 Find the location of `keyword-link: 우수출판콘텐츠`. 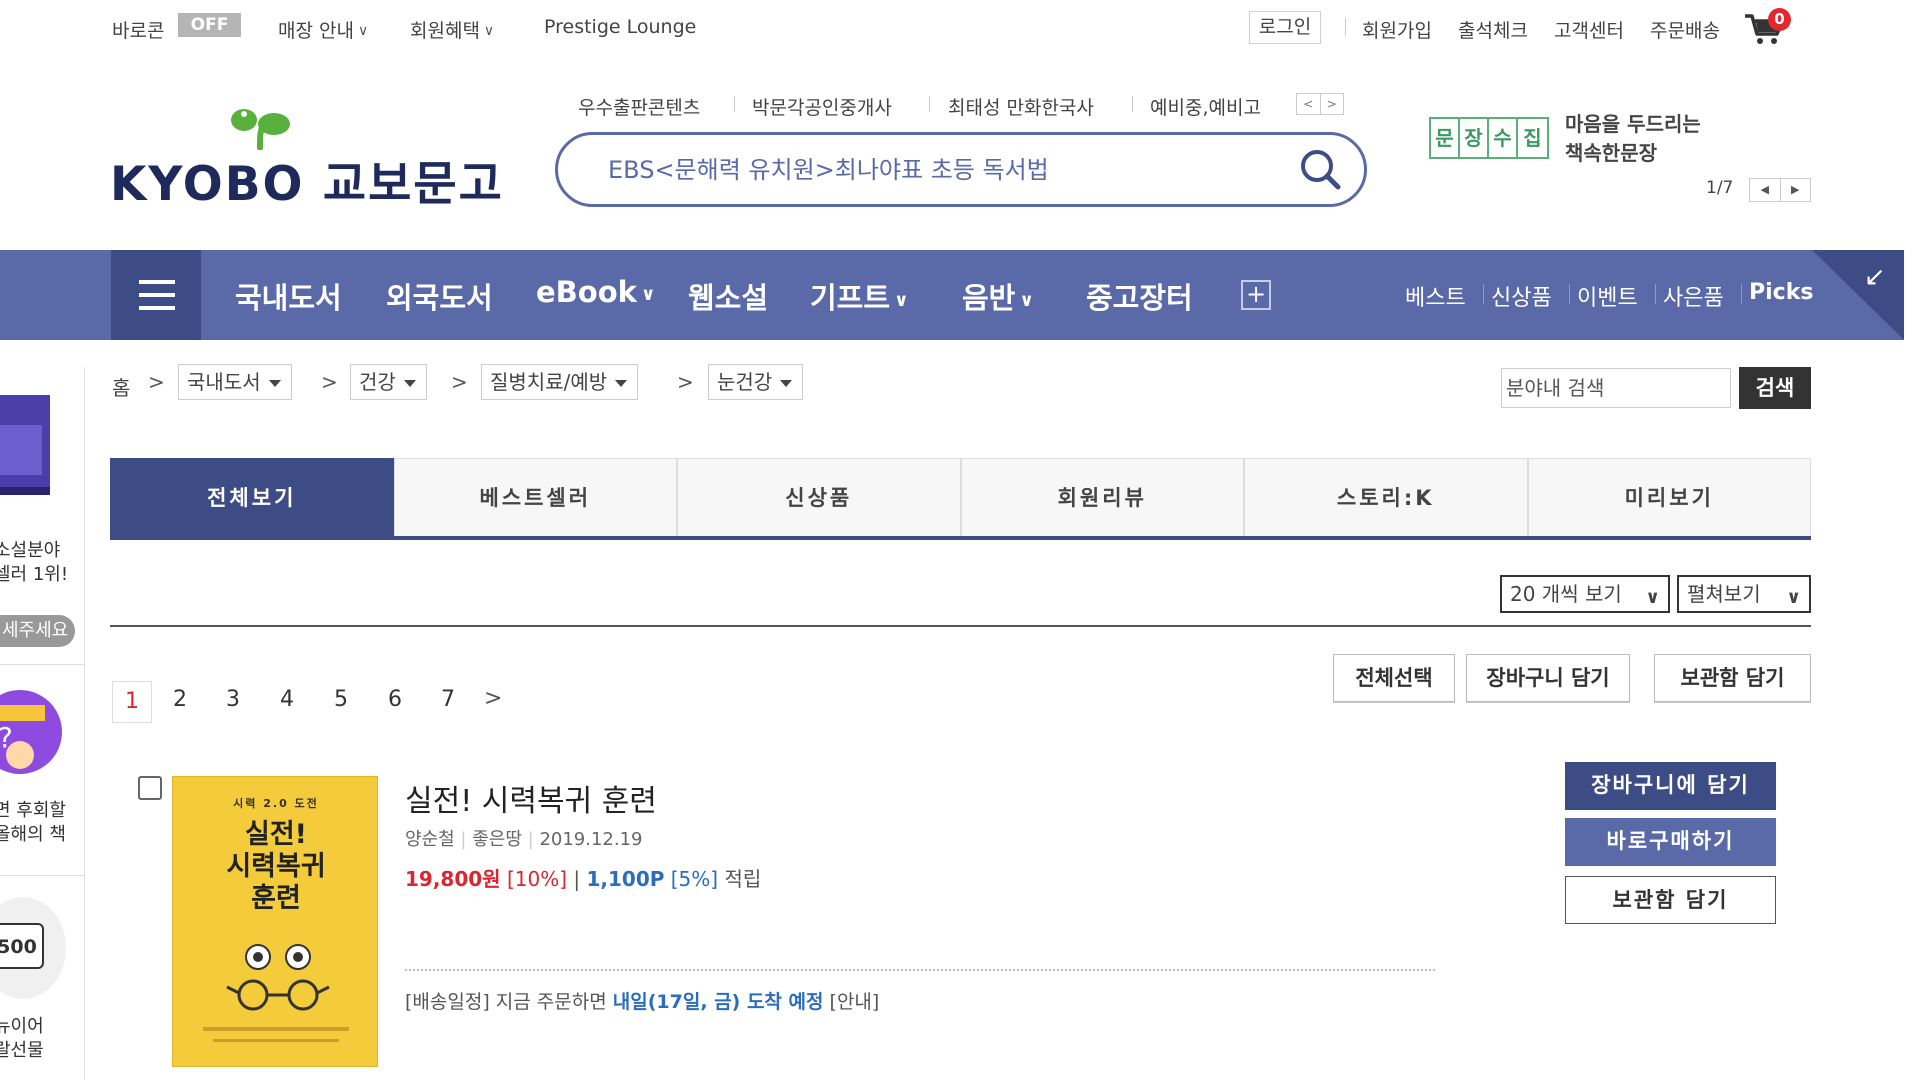

keyword-link: 우수출판콘텐츠 is located at coordinates (639, 106).